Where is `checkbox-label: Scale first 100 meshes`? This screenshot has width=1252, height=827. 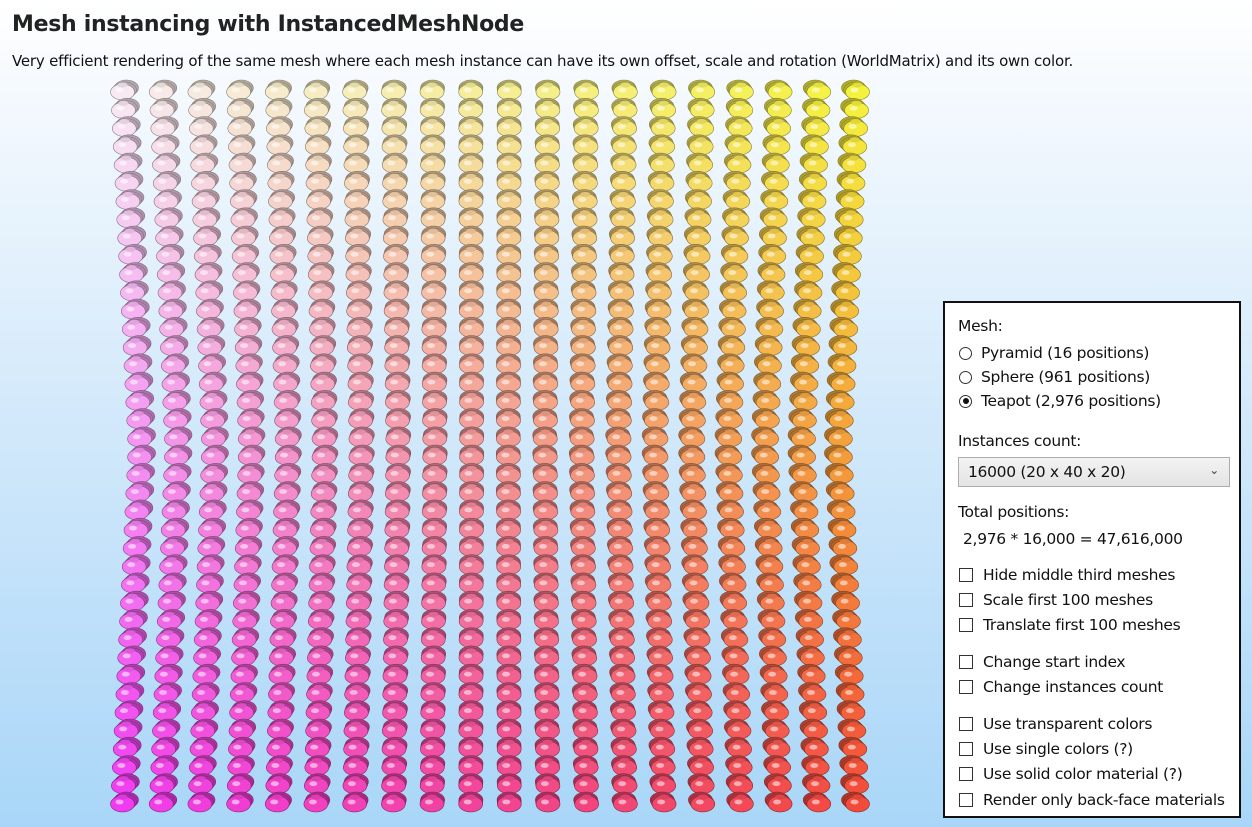 checkbox-label: Scale first 100 meshes is located at coordinates (1068, 600).